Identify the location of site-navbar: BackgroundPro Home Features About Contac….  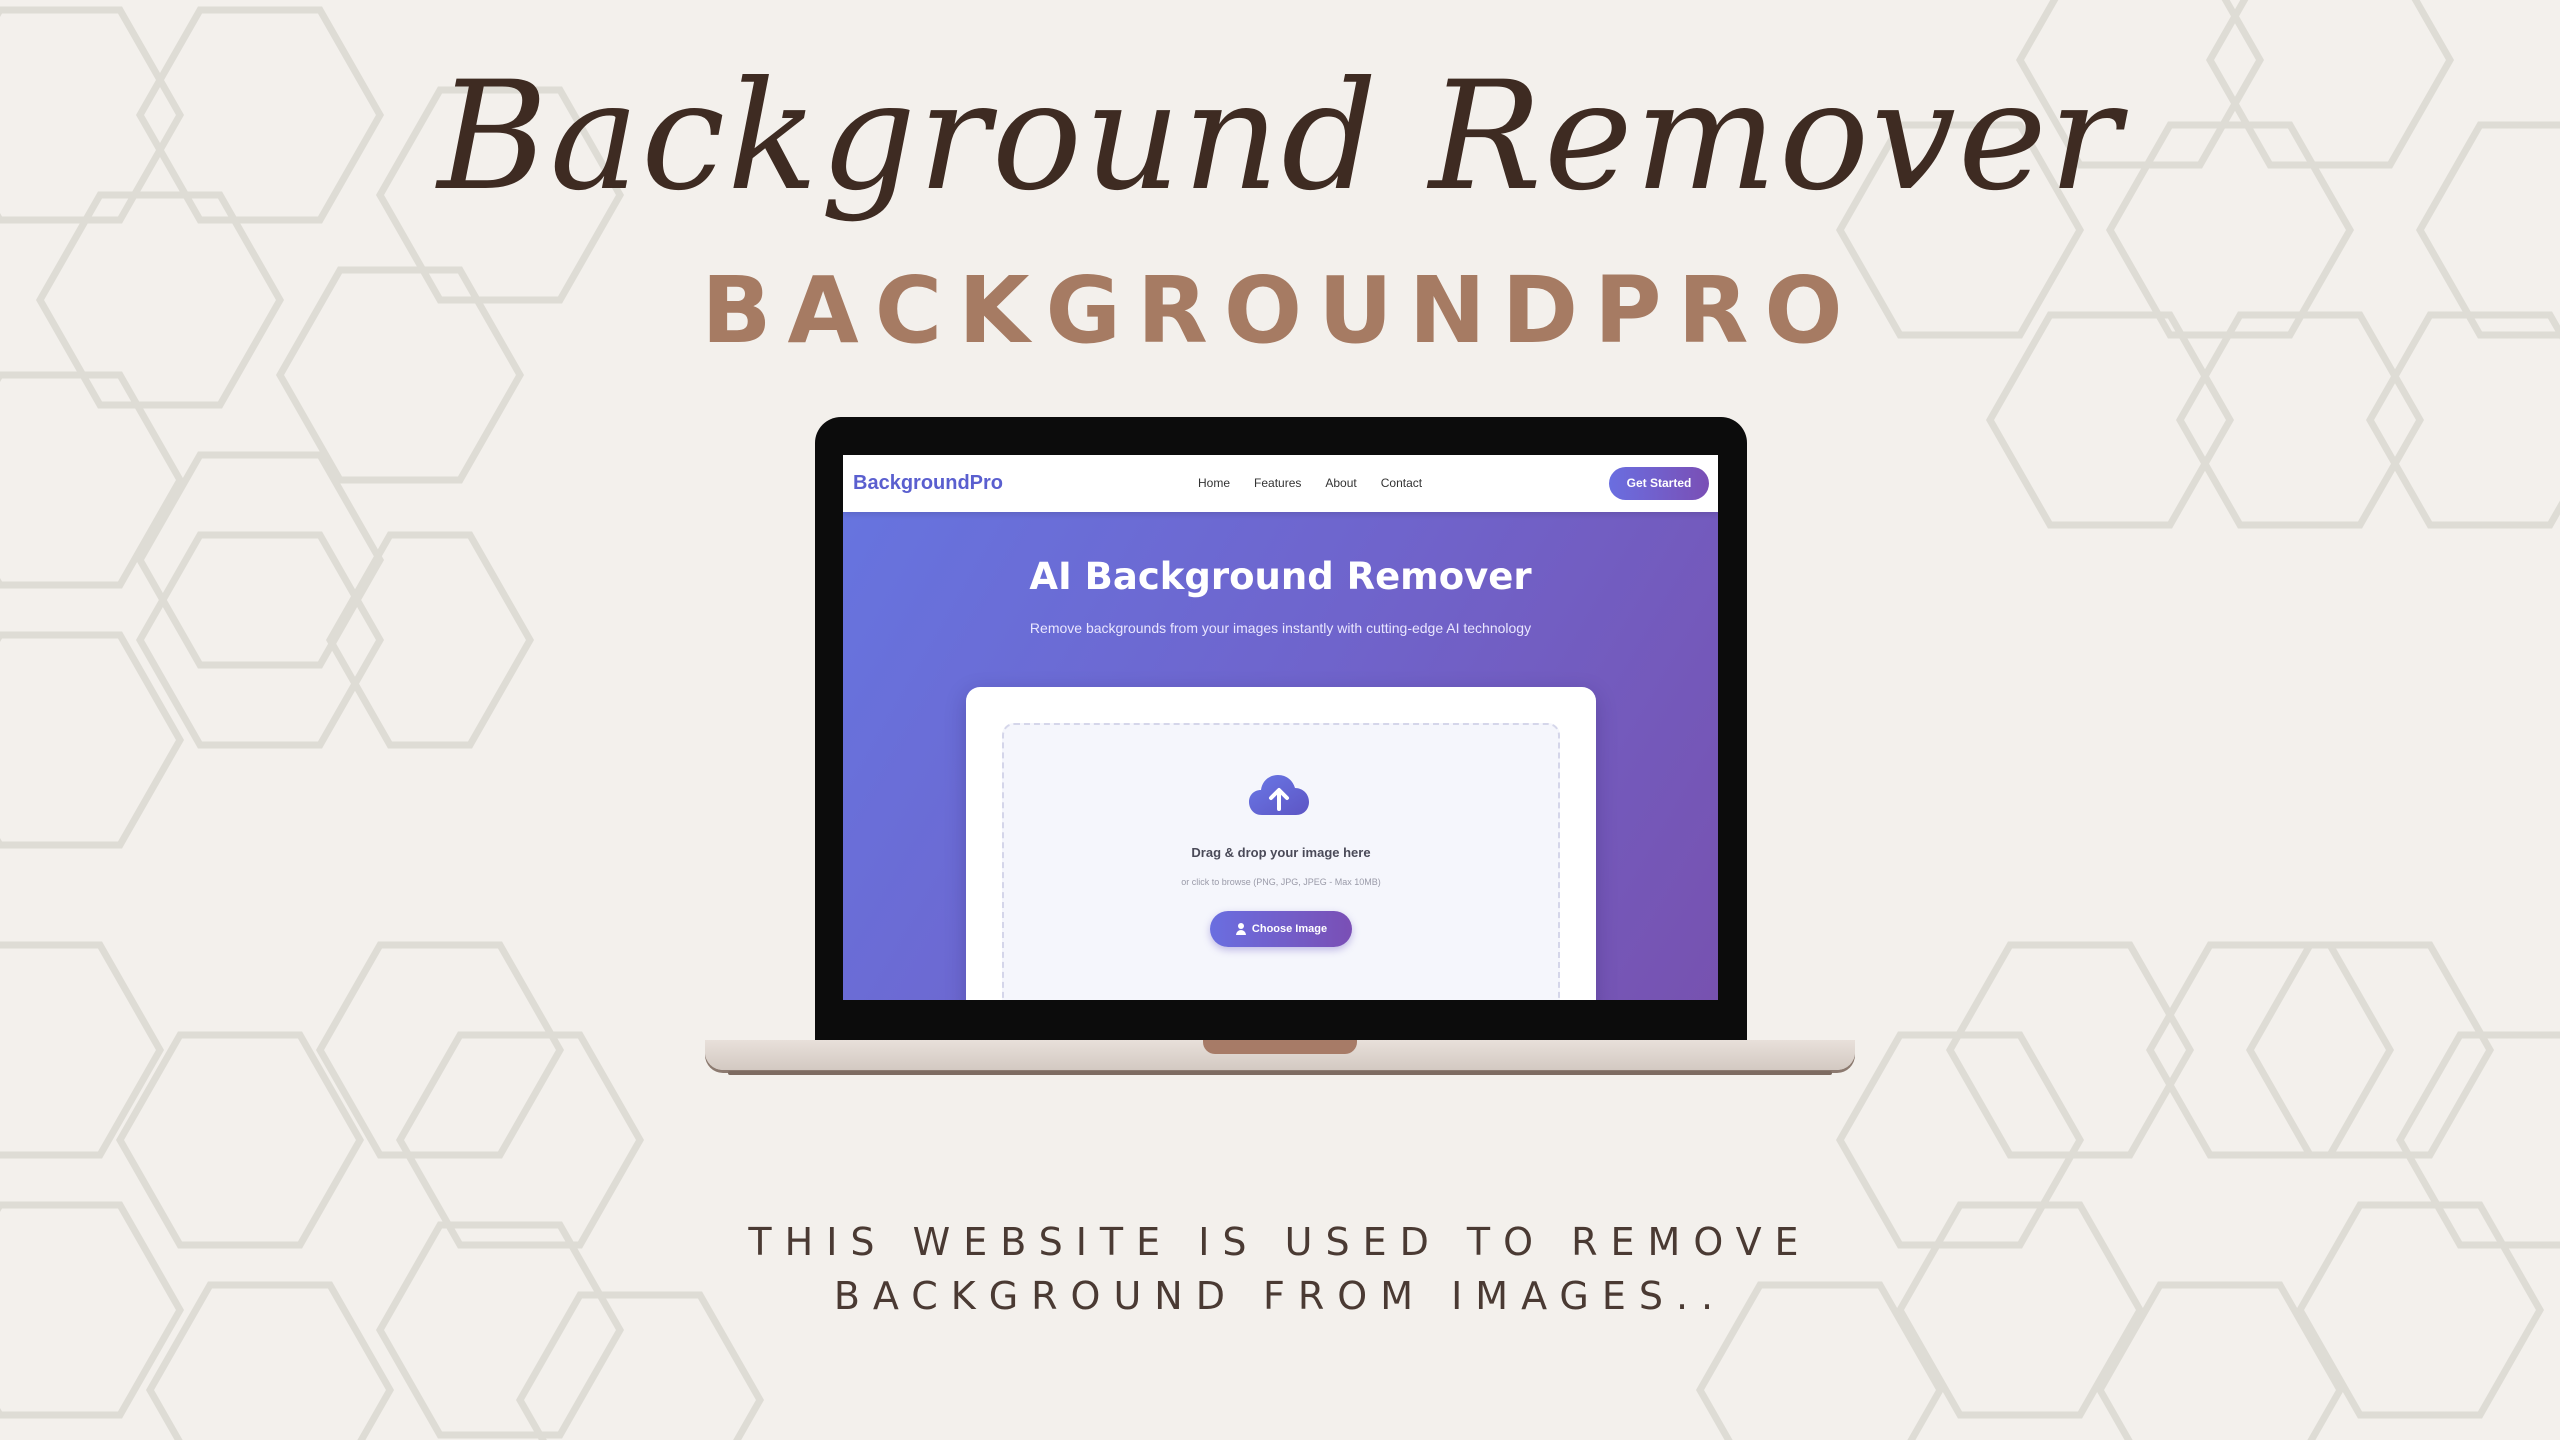
(1280, 483).